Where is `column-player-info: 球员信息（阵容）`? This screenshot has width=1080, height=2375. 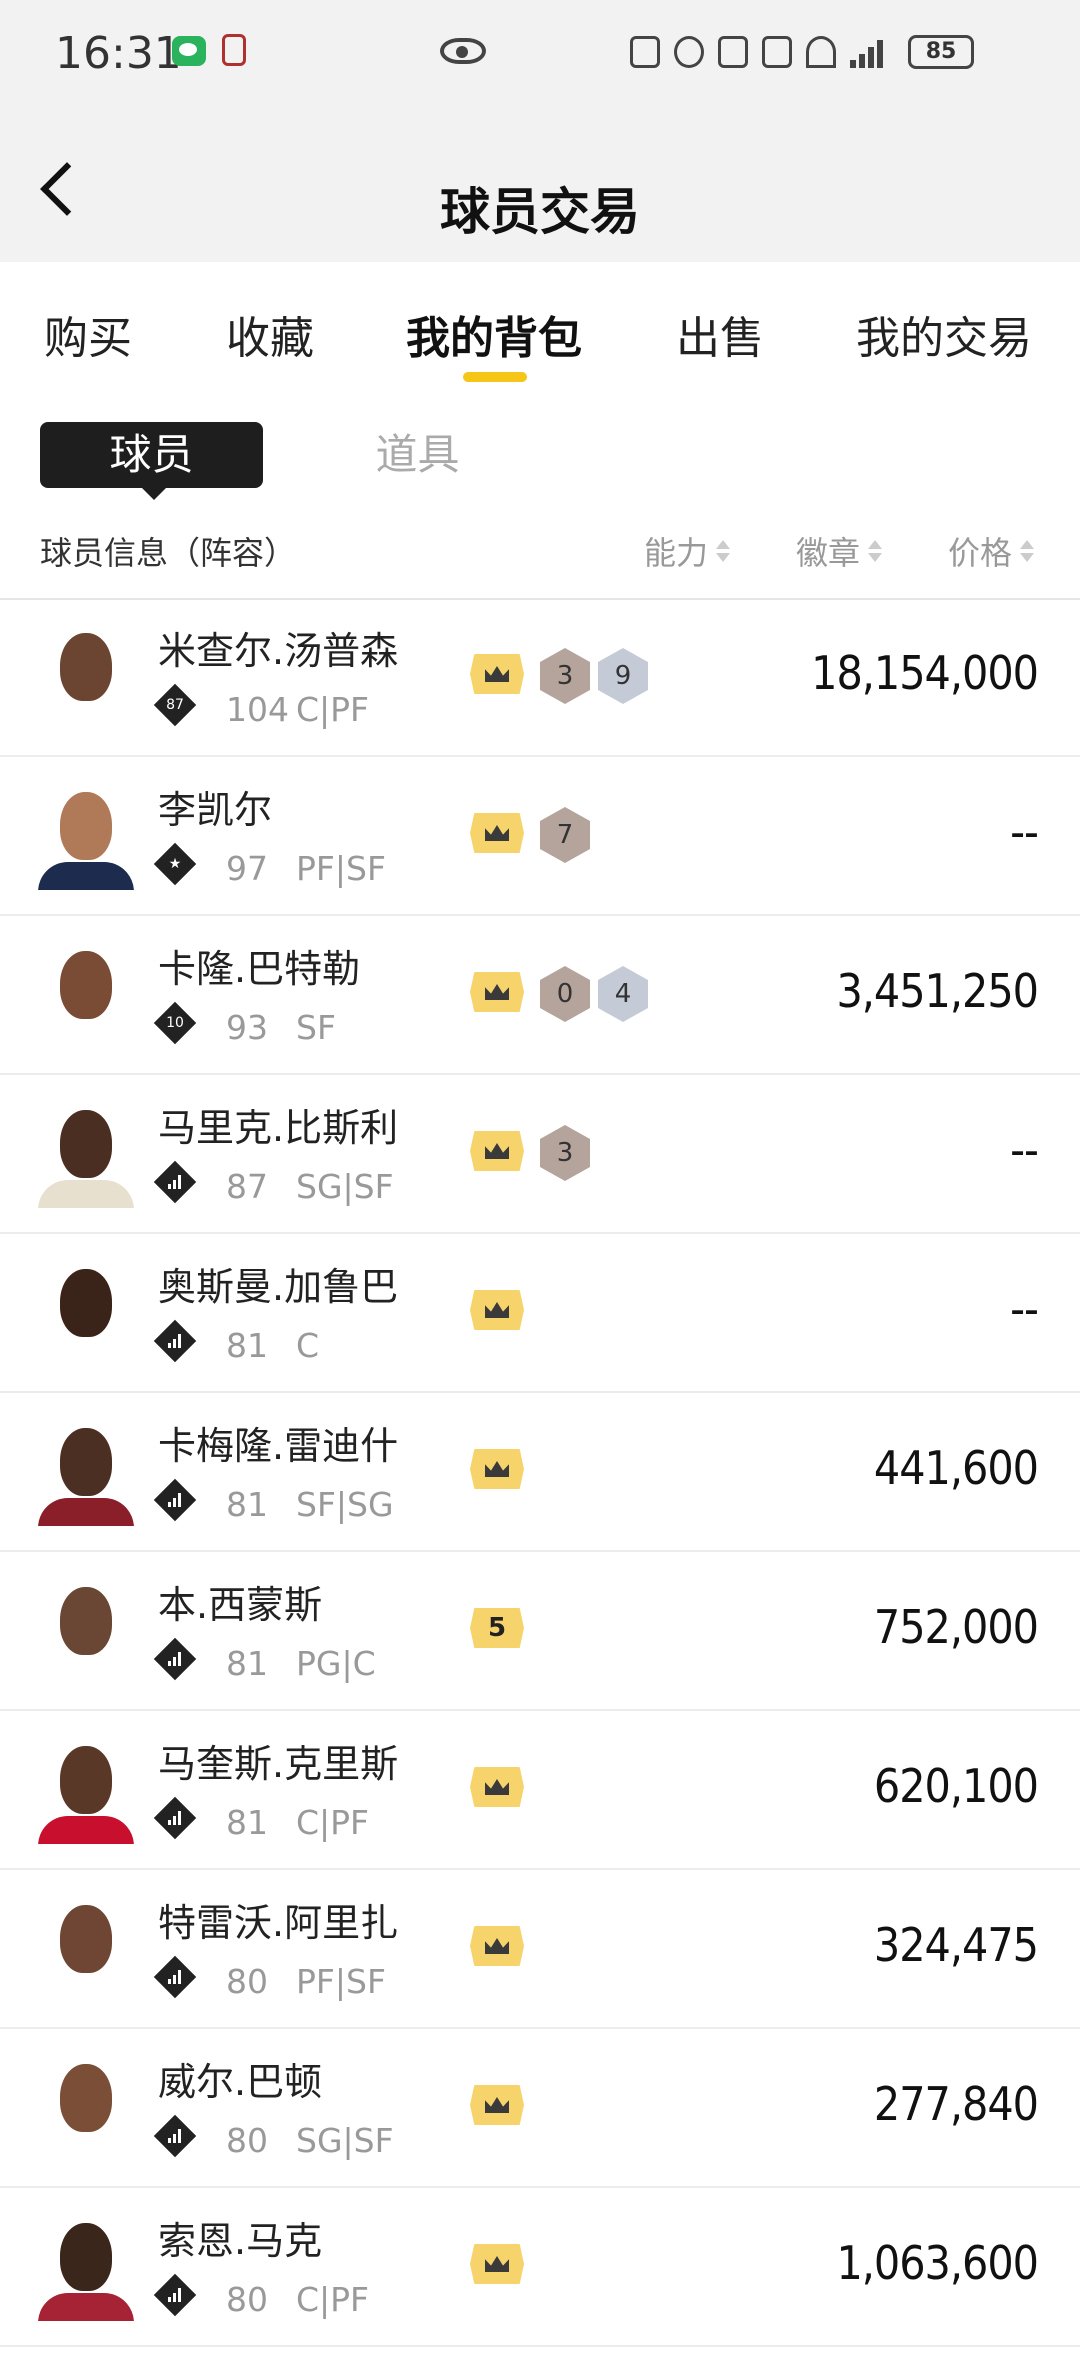 column-player-info: 球员信息（阵容） is located at coordinates (168, 553).